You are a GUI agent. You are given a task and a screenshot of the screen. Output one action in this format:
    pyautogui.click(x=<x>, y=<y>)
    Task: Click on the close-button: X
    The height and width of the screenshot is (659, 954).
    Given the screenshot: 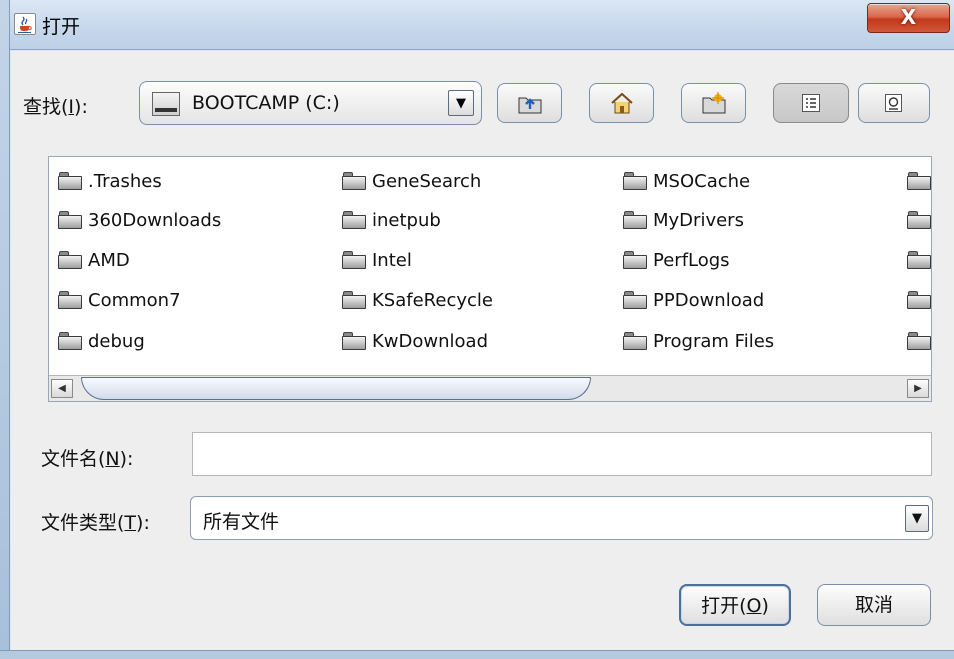 What is the action you would take?
    pyautogui.click(x=908, y=18)
    